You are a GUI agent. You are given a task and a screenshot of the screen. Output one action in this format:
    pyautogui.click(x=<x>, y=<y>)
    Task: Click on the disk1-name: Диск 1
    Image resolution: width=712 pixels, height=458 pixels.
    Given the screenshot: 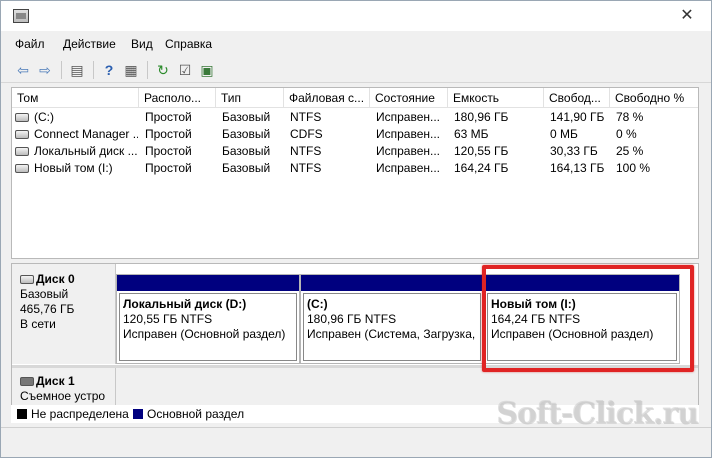 What is the action you would take?
    pyautogui.click(x=55, y=381)
    